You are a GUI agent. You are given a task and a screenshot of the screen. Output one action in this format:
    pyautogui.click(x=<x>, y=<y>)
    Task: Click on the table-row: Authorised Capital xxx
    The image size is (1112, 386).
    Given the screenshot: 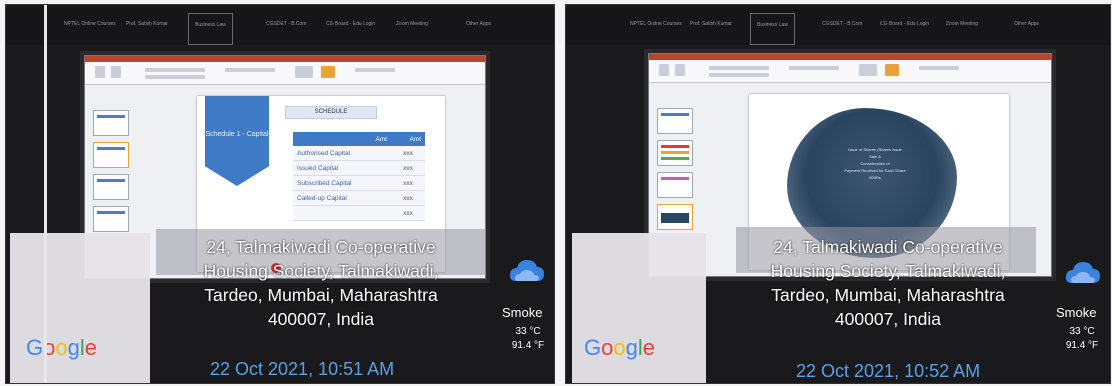 What is the action you would take?
    pyautogui.click(x=359, y=153)
    